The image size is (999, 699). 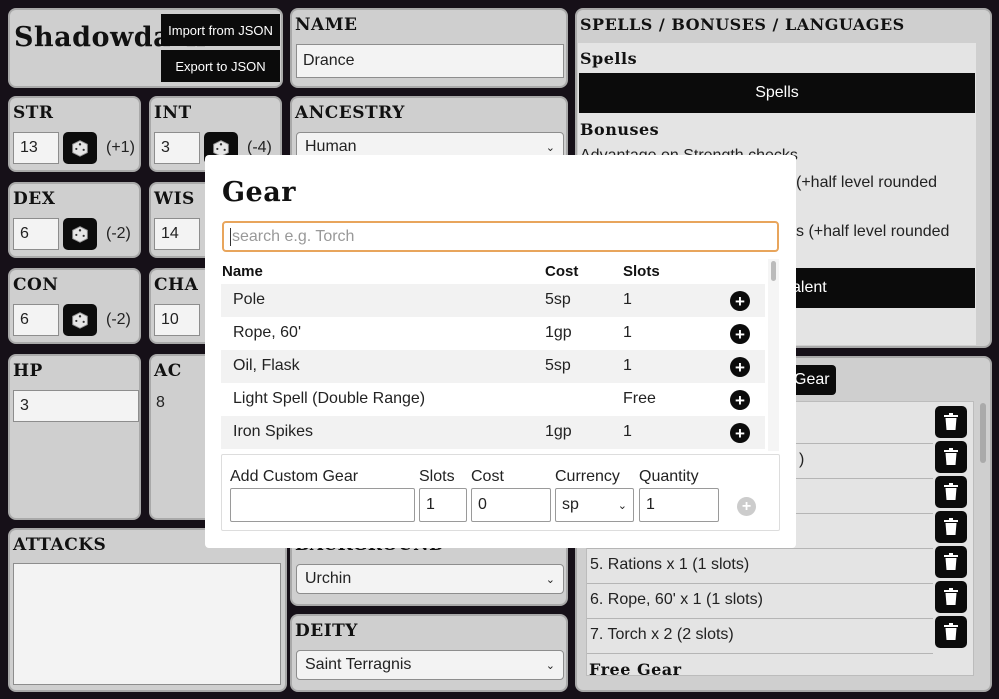 What do you see at coordinates (866, 182) in the screenshot?
I see `bonus-item: (+half level rounded` at bounding box center [866, 182].